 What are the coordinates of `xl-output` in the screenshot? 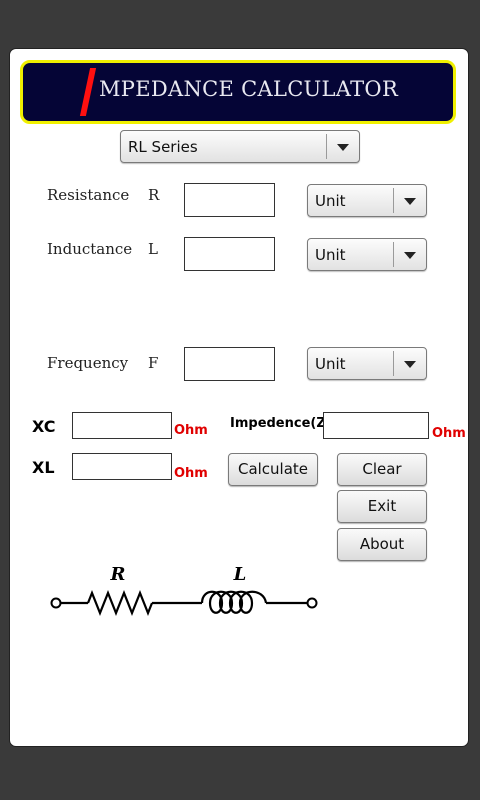 It's located at (122, 466).